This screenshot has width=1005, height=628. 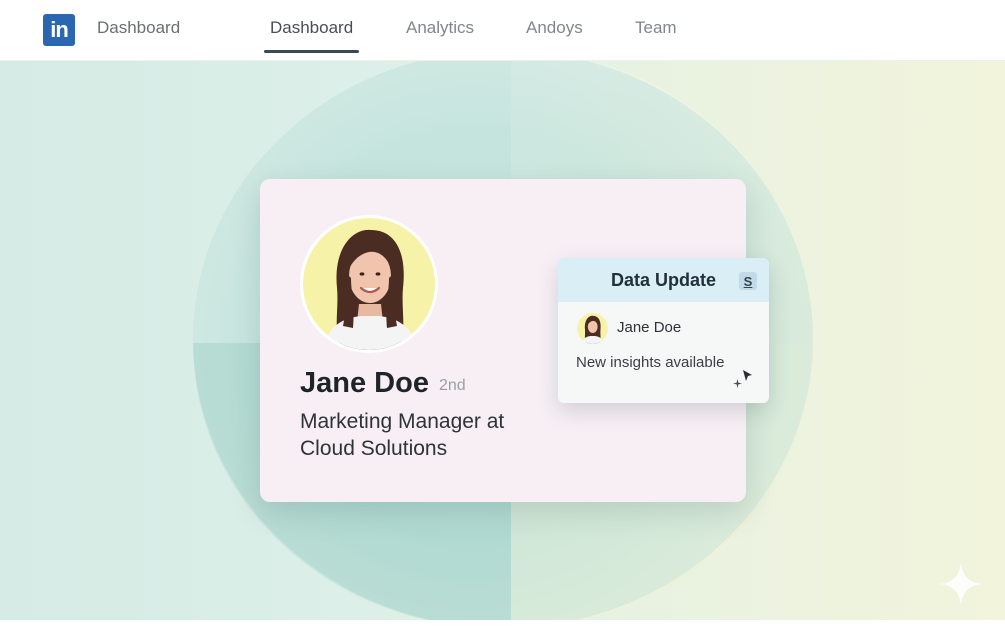 I want to click on popup-user-name: Jane Doe, so click(x=649, y=327).